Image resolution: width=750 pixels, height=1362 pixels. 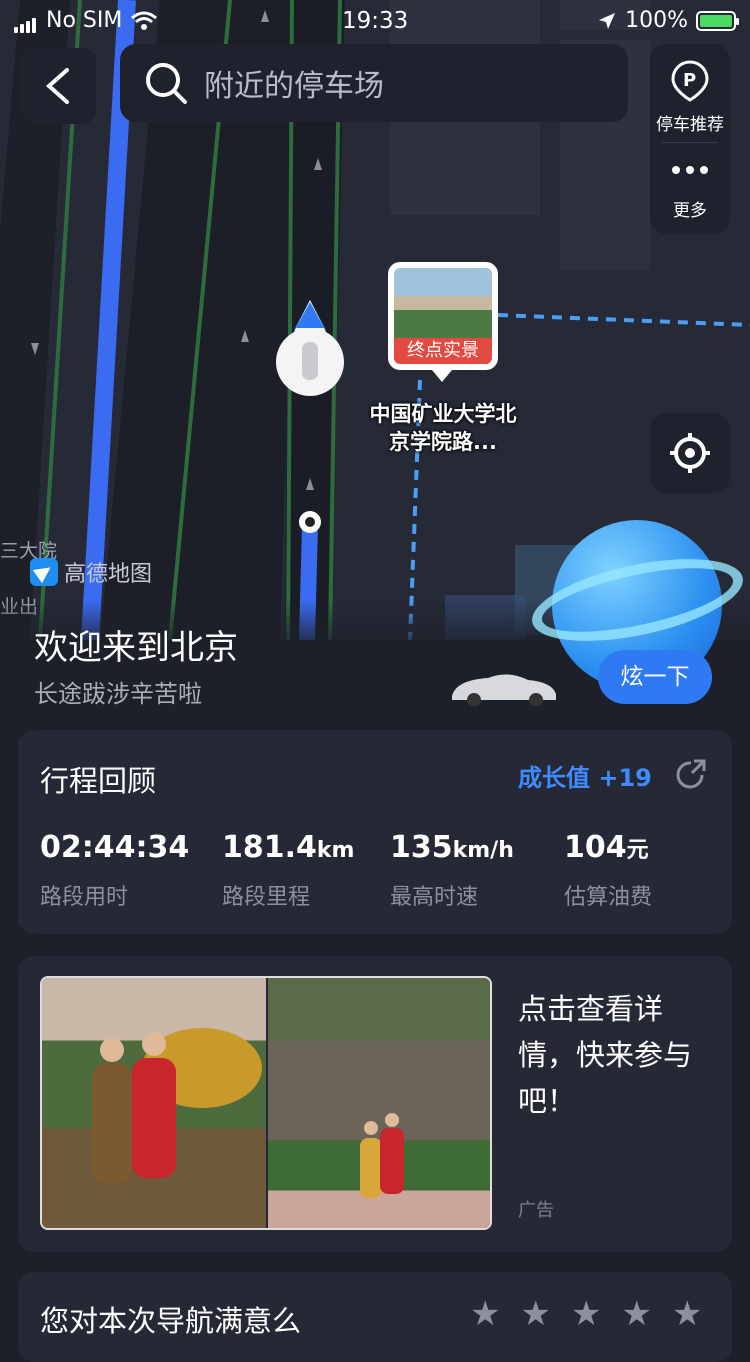 What do you see at coordinates (655, 677) in the screenshot?
I see `show-off-button: 炫一下` at bounding box center [655, 677].